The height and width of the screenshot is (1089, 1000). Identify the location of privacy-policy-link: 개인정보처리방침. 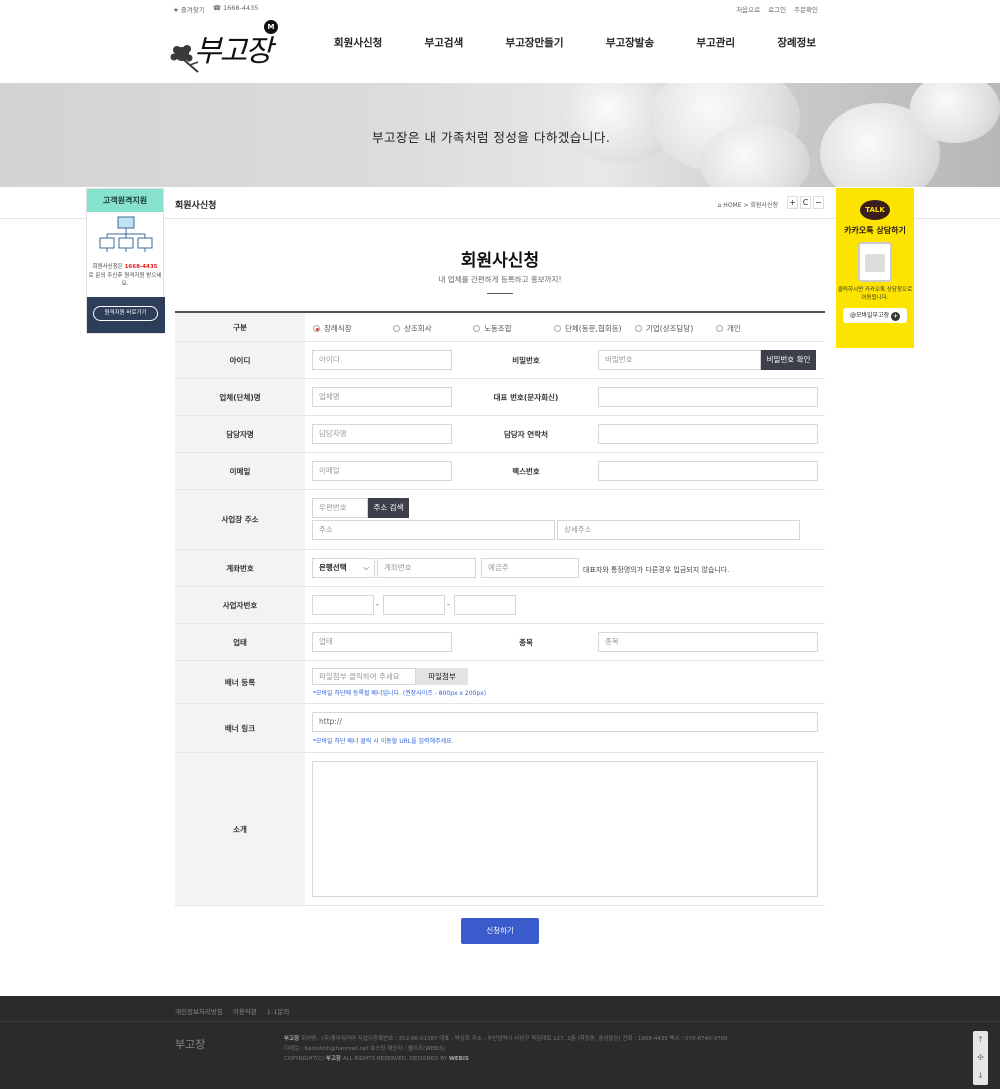
(199, 1011).